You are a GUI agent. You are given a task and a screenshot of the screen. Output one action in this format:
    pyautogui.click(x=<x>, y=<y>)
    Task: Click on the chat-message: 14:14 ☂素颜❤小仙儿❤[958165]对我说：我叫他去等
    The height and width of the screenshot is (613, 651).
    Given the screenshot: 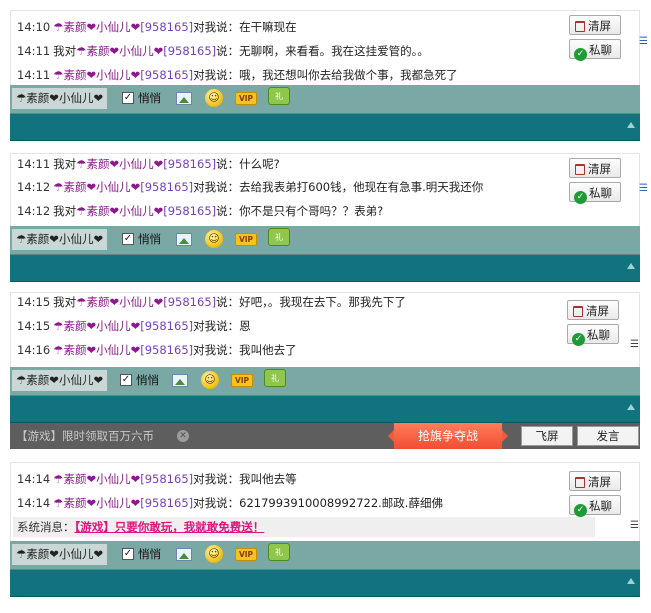 What is the action you would take?
    pyautogui.click(x=157, y=479)
    